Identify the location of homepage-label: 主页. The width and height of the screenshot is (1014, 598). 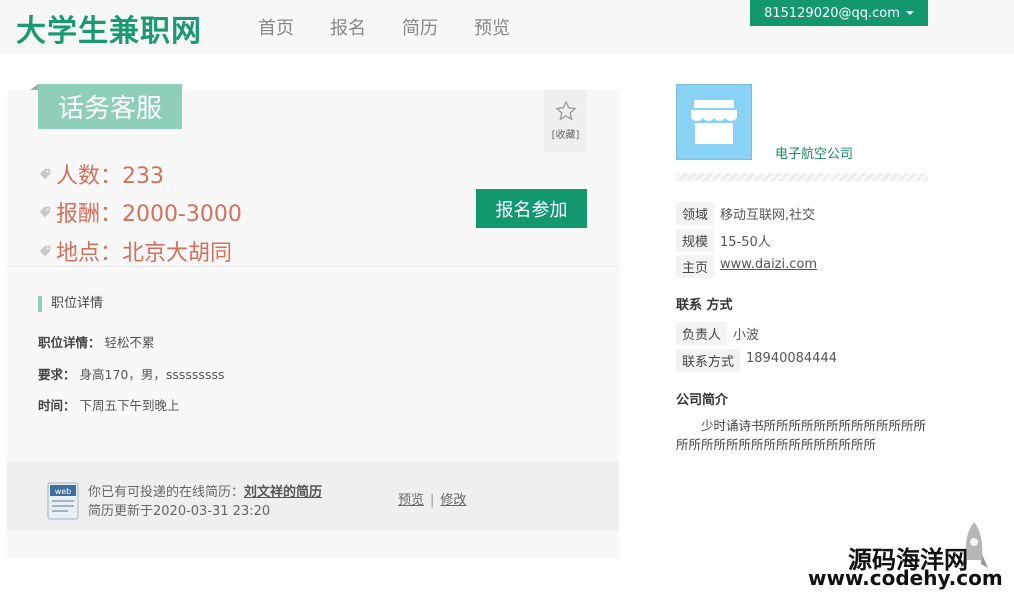
(695, 266).